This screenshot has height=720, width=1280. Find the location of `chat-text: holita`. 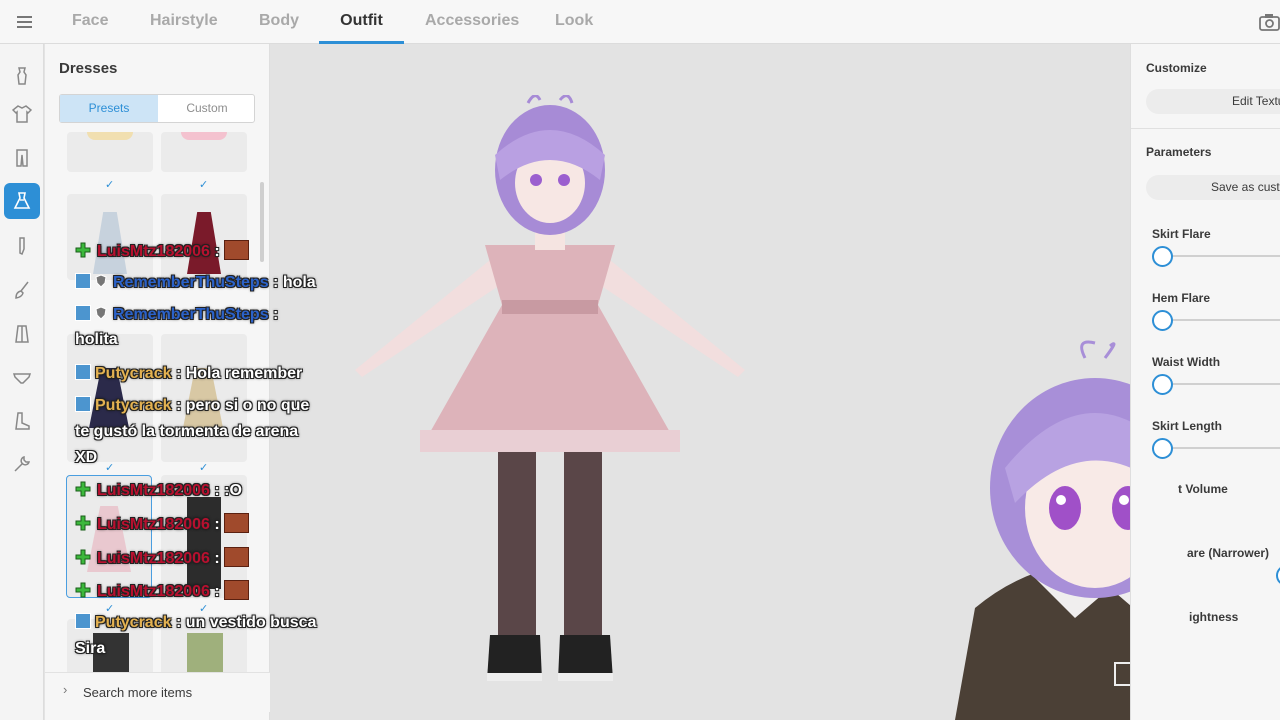

chat-text: holita is located at coordinates (96, 339).